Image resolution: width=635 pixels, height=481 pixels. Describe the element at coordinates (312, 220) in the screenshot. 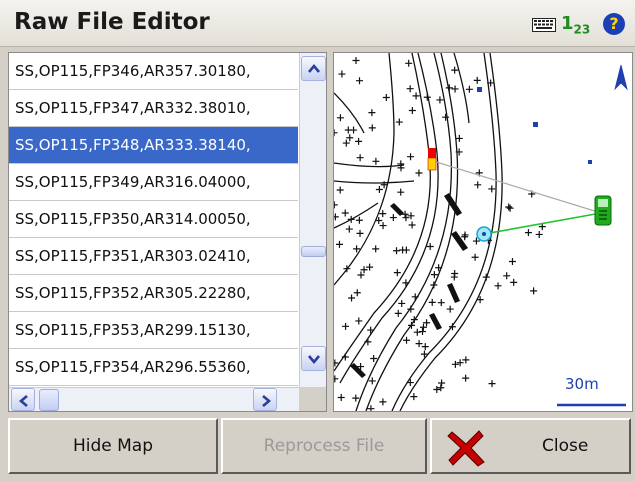

I see `vertical-scrollbar` at that location.